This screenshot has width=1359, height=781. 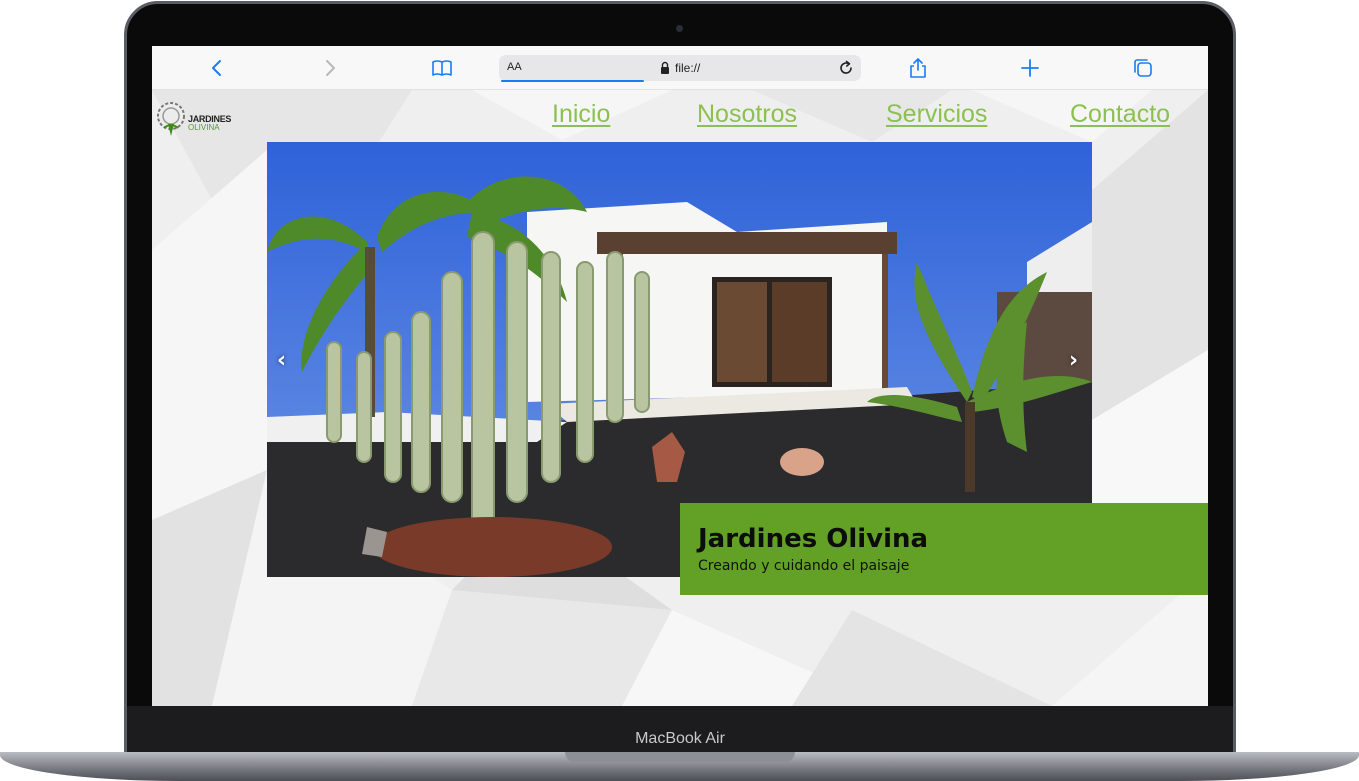 What do you see at coordinates (680, 738) in the screenshot?
I see `device-model-label: MacBook Air` at bounding box center [680, 738].